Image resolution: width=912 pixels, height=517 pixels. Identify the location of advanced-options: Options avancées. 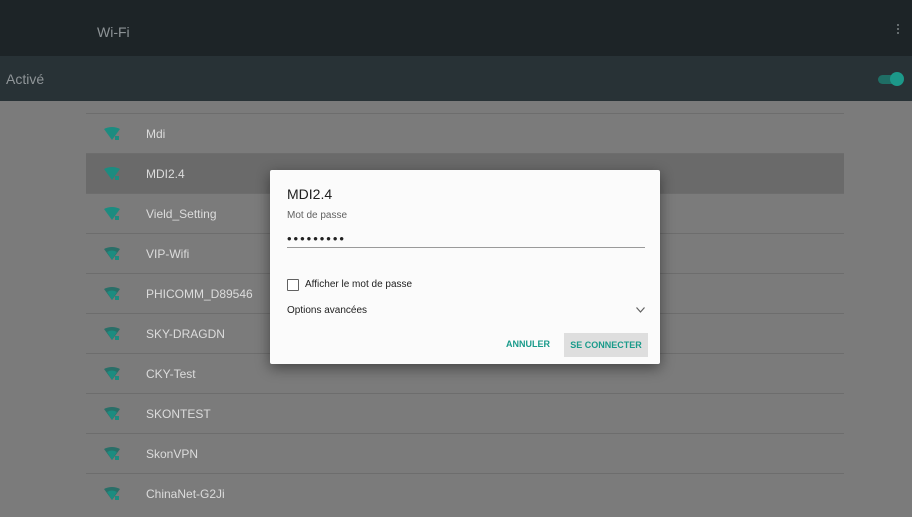
(466, 312).